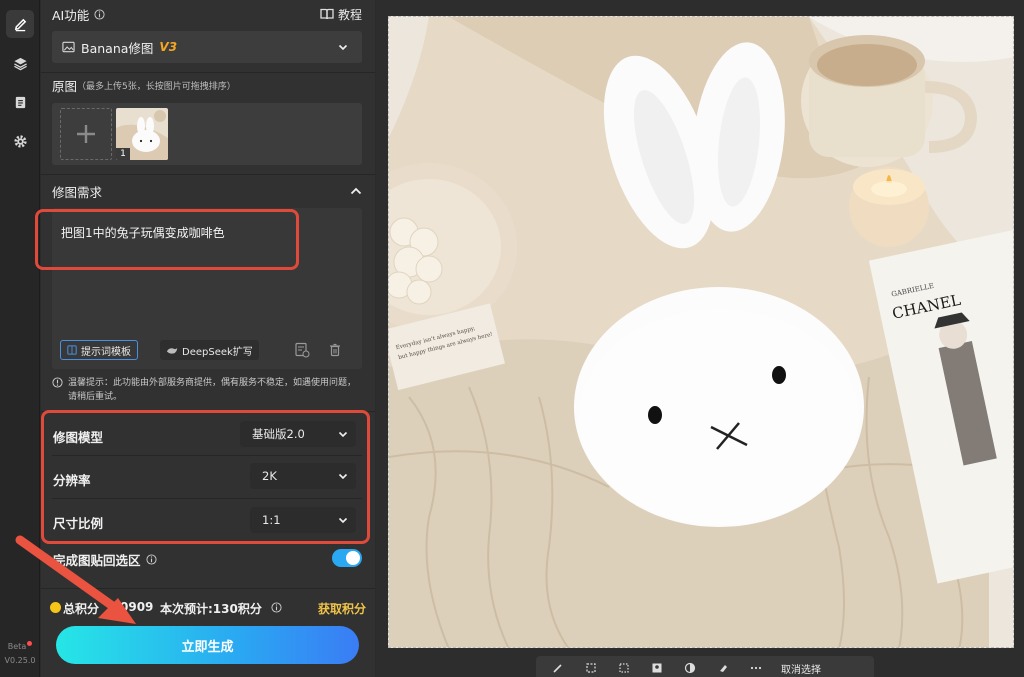 The width and height of the screenshot is (1024, 677). I want to click on request-title: 修图需求, so click(77, 192).